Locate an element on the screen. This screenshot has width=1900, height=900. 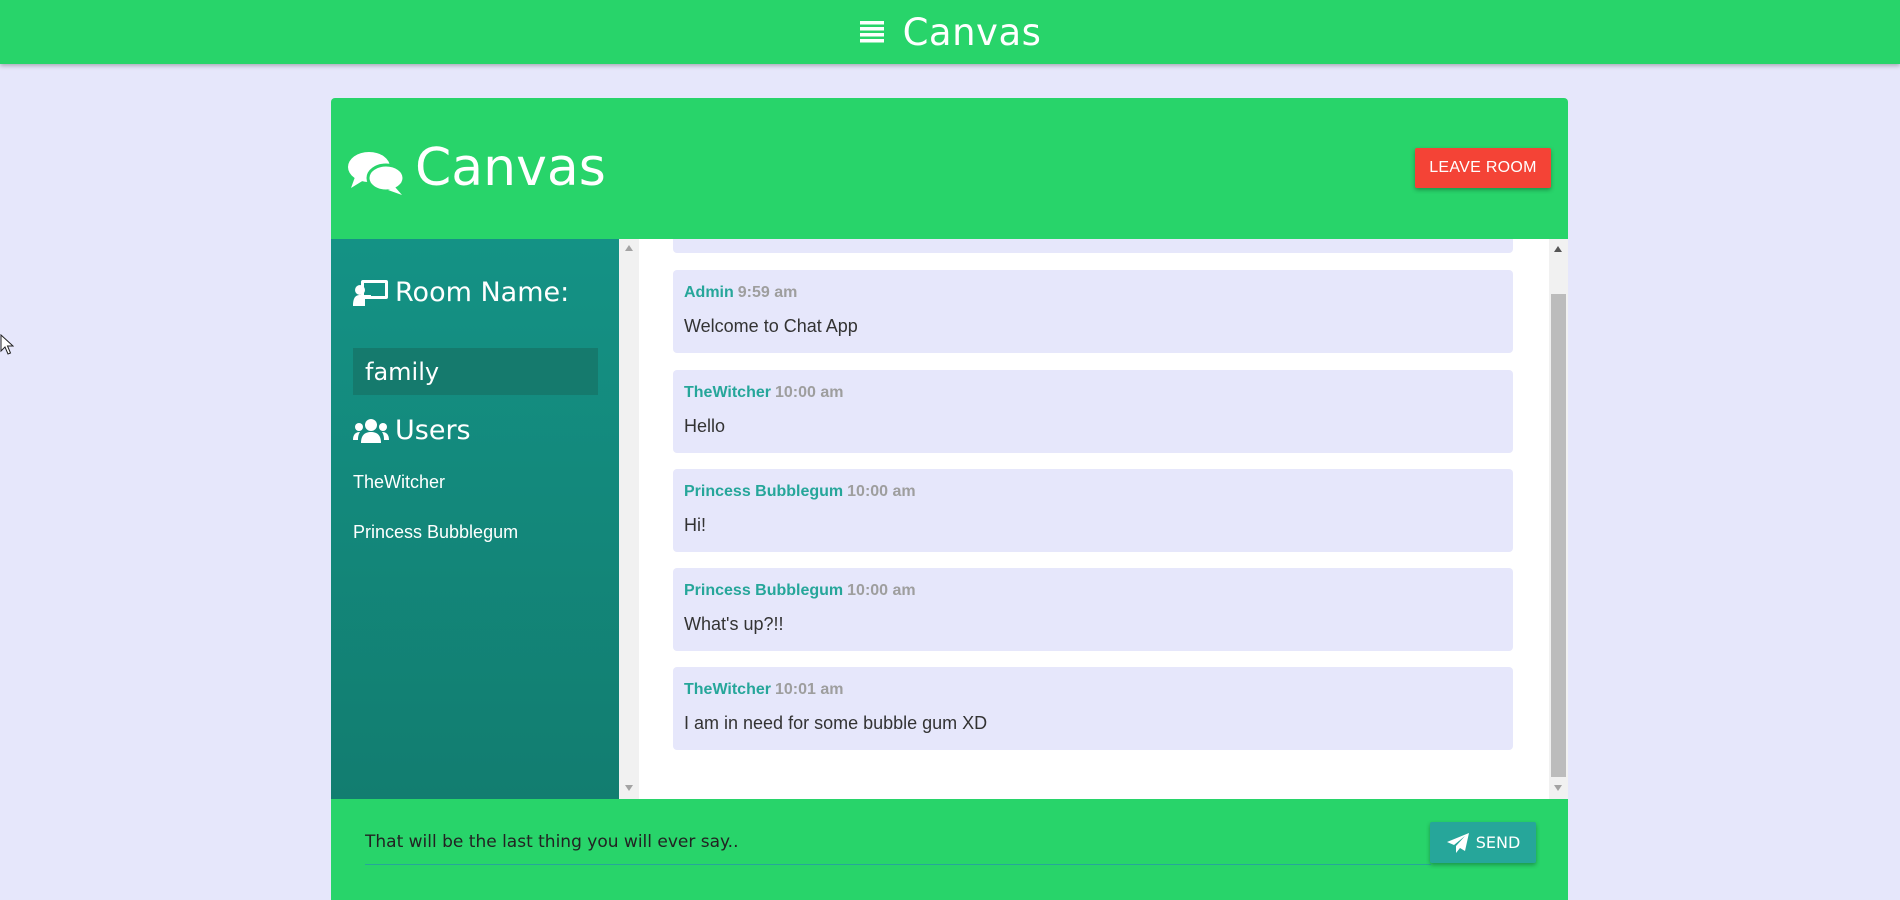
messages-right-scrollbar is located at coordinates (1558, 519).